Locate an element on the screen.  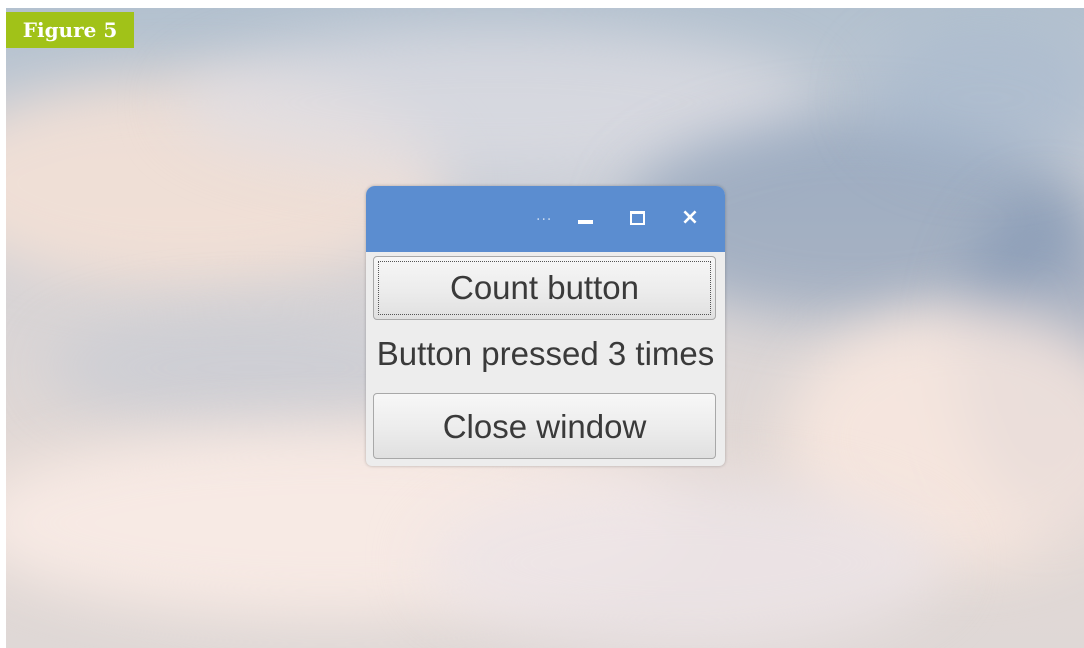
maximize-icon is located at coordinates (638, 218).